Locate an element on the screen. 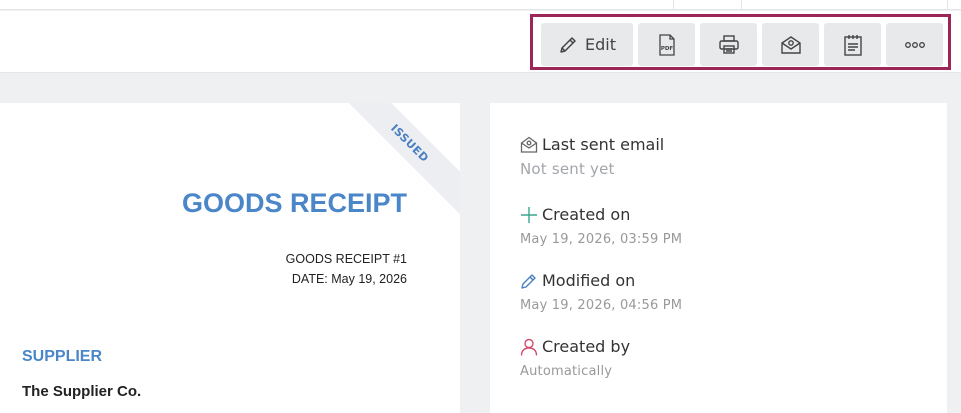 The height and width of the screenshot is (413, 961). toolbar-highlight-frame: Edit PDF is located at coordinates (740, 42).